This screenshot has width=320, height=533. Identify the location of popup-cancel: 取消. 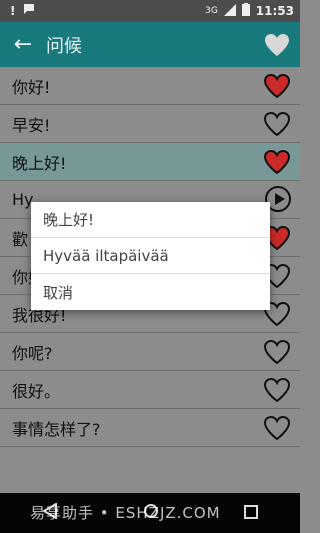
(150, 292).